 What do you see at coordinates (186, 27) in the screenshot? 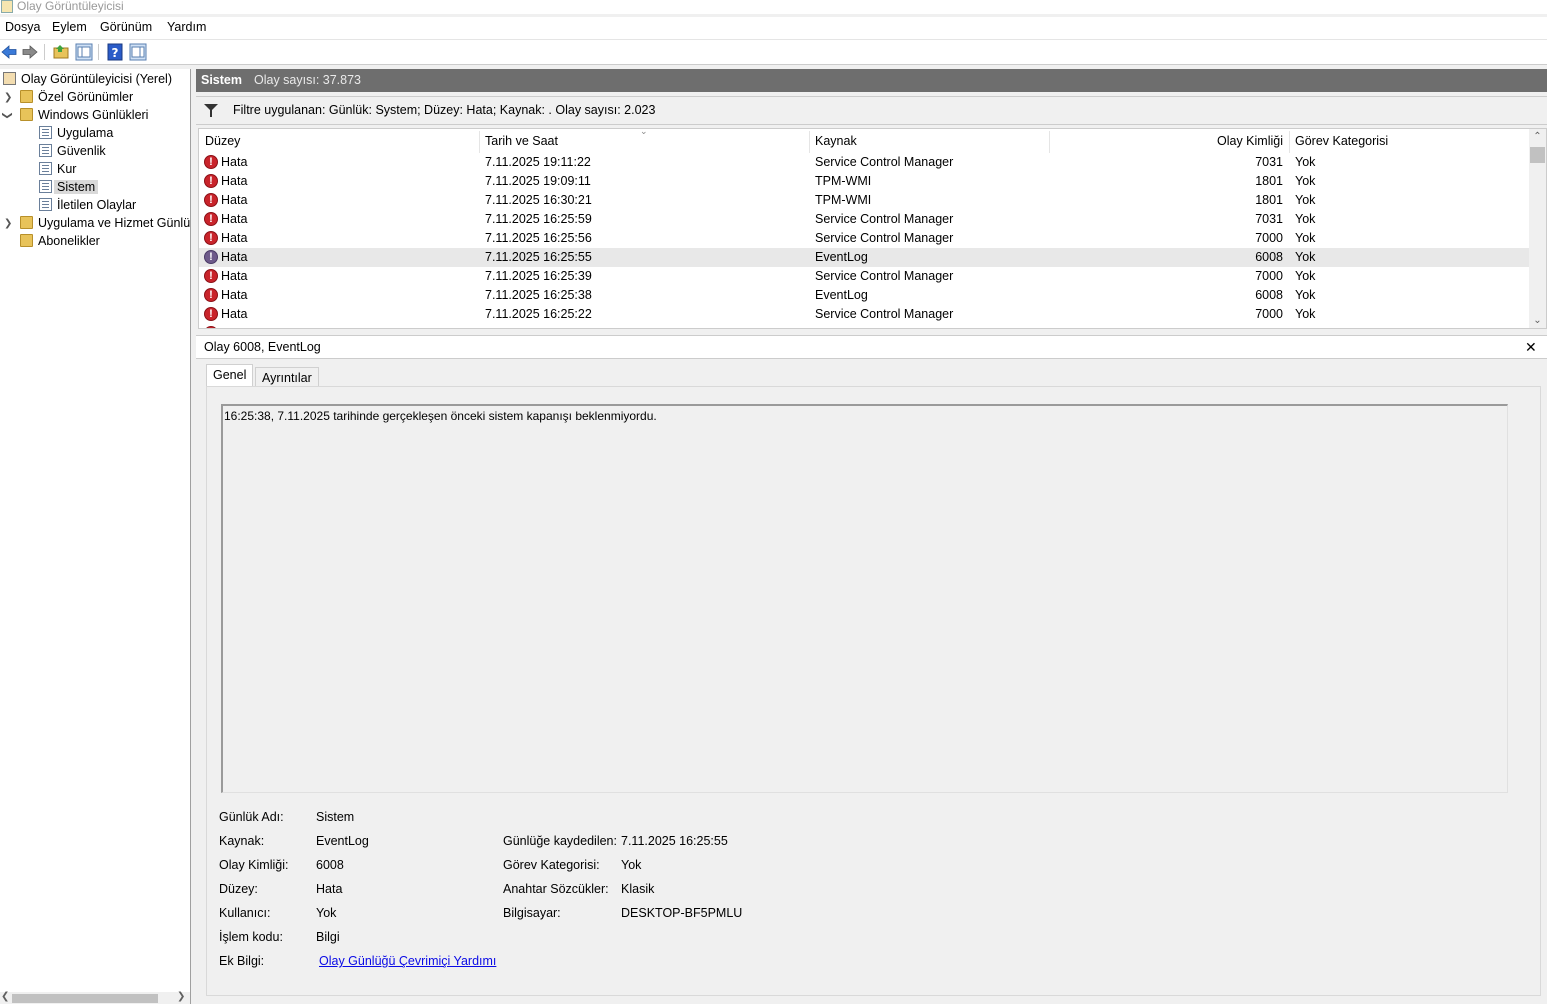
I see `menu-yardim: Yardım` at bounding box center [186, 27].